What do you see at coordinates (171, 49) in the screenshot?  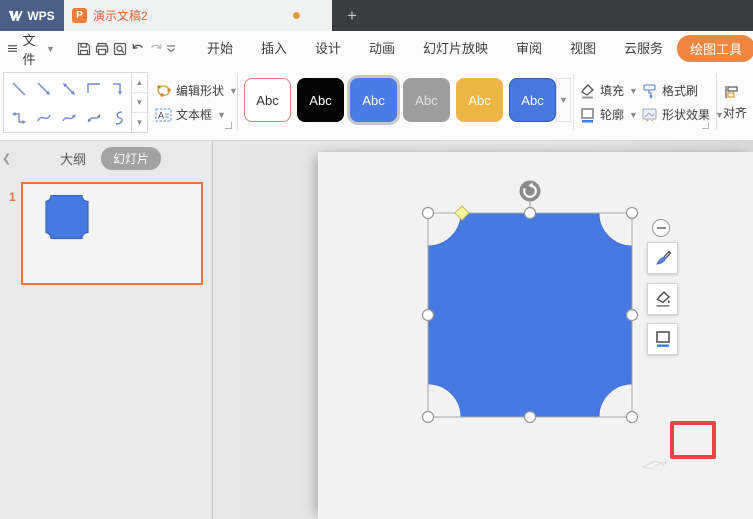 I see `toolbar-more-button` at bounding box center [171, 49].